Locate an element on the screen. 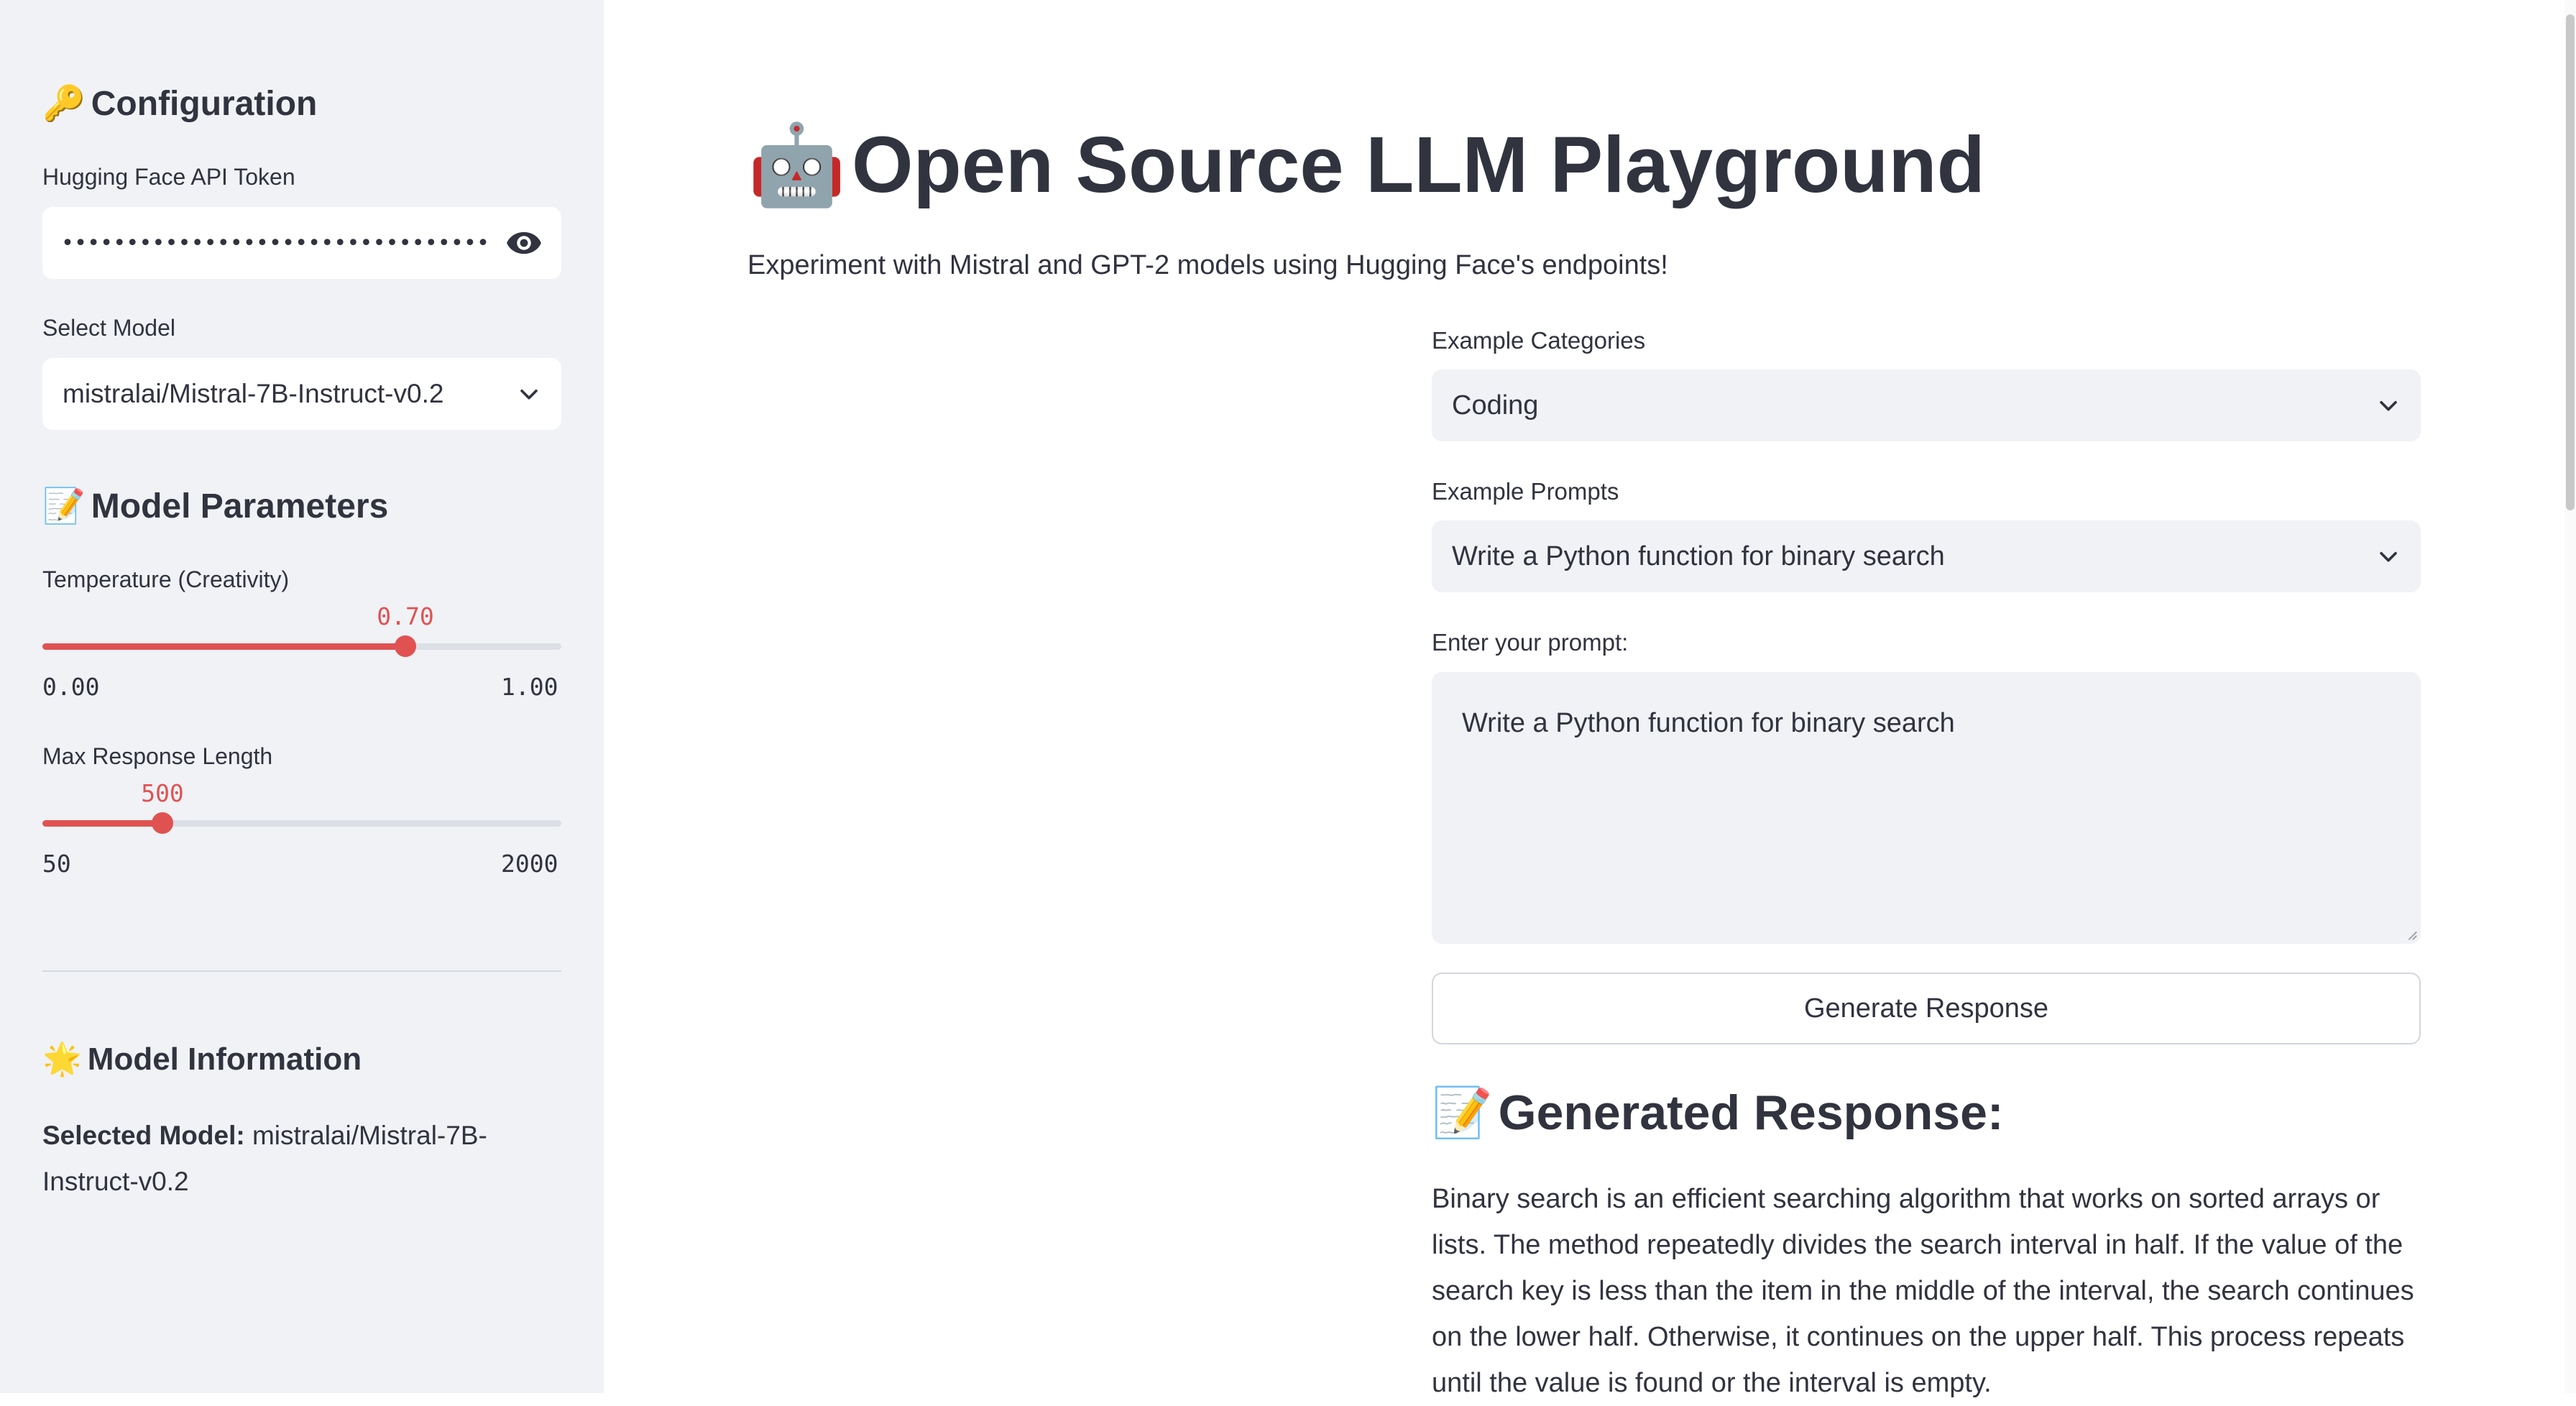 The width and height of the screenshot is (2576, 1406). max-length-label: Max Response Length is located at coordinates (157, 756).